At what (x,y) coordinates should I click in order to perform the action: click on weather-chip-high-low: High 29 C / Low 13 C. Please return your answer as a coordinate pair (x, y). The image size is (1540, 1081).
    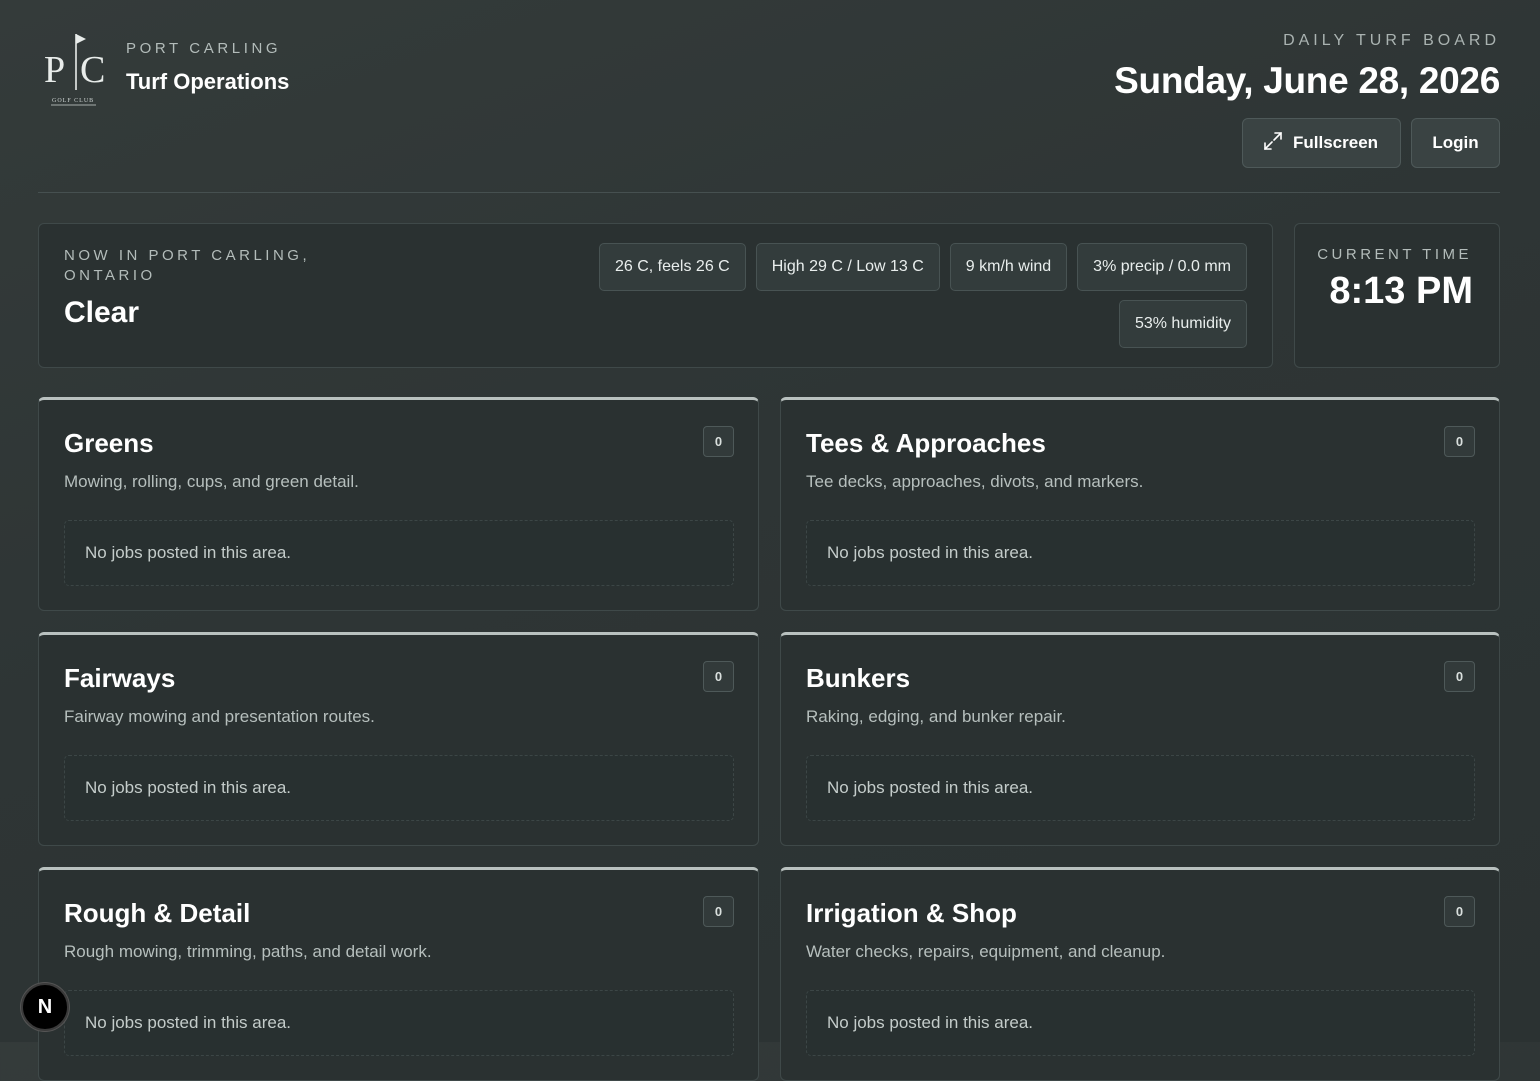
    Looking at the image, I should click on (847, 267).